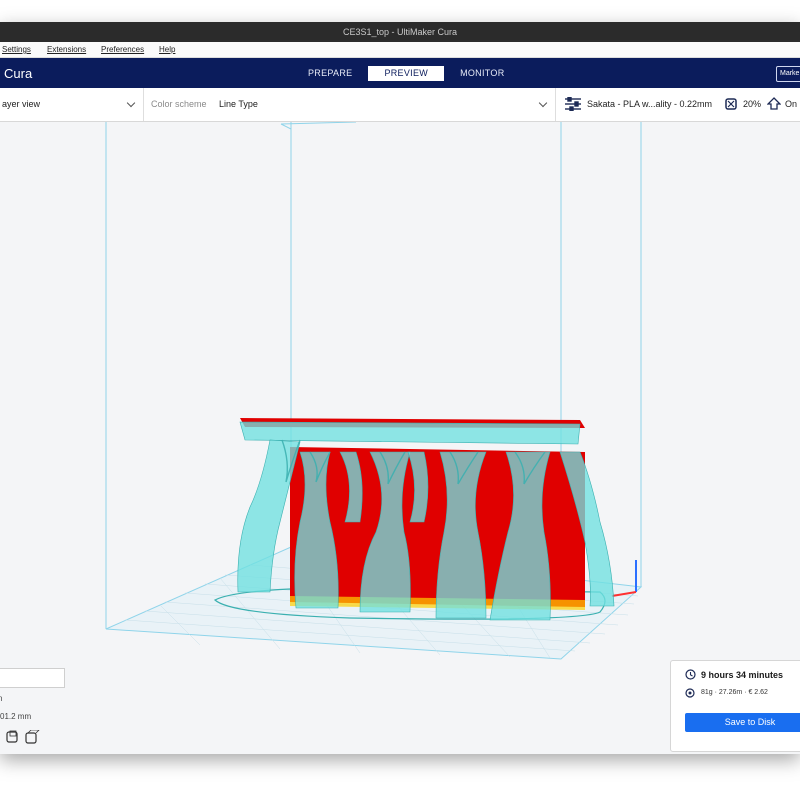 The width and height of the screenshot is (800, 800). I want to click on support-icon, so click(774, 103).